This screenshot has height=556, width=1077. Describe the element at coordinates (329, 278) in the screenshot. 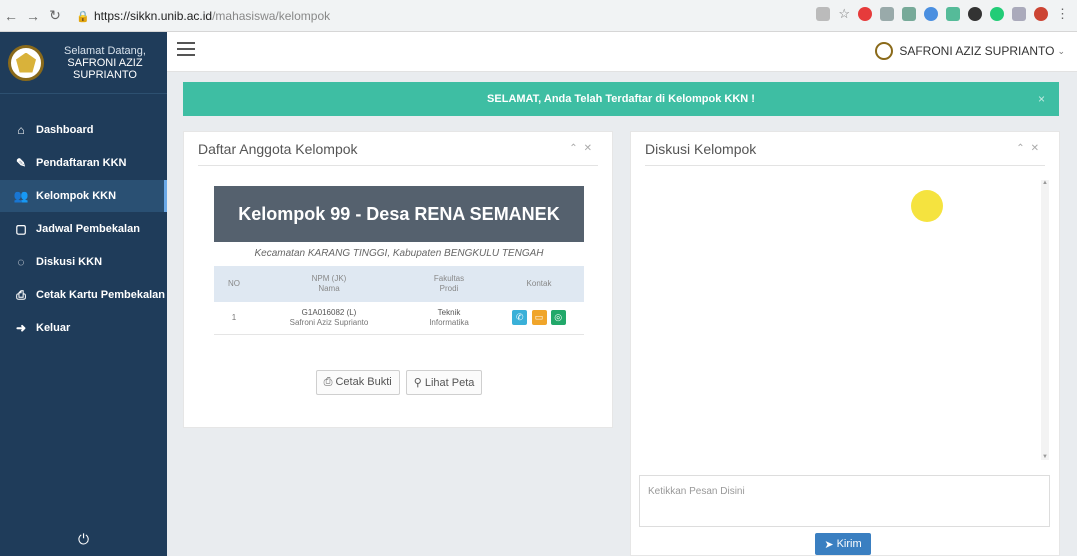

I see `header-npm: NPM (JK)` at that location.